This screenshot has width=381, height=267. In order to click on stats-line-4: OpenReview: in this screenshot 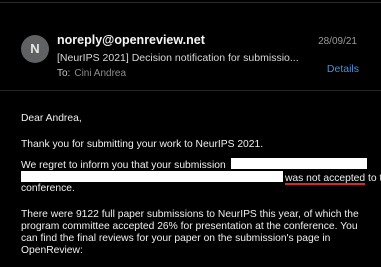, I will do `click(52, 250)`.